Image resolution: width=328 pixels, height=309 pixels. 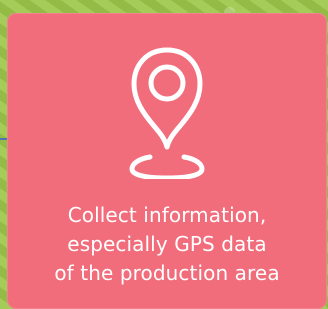 What do you see at coordinates (167, 215) in the screenshot?
I see `caption-line-1: Collect information,` at bounding box center [167, 215].